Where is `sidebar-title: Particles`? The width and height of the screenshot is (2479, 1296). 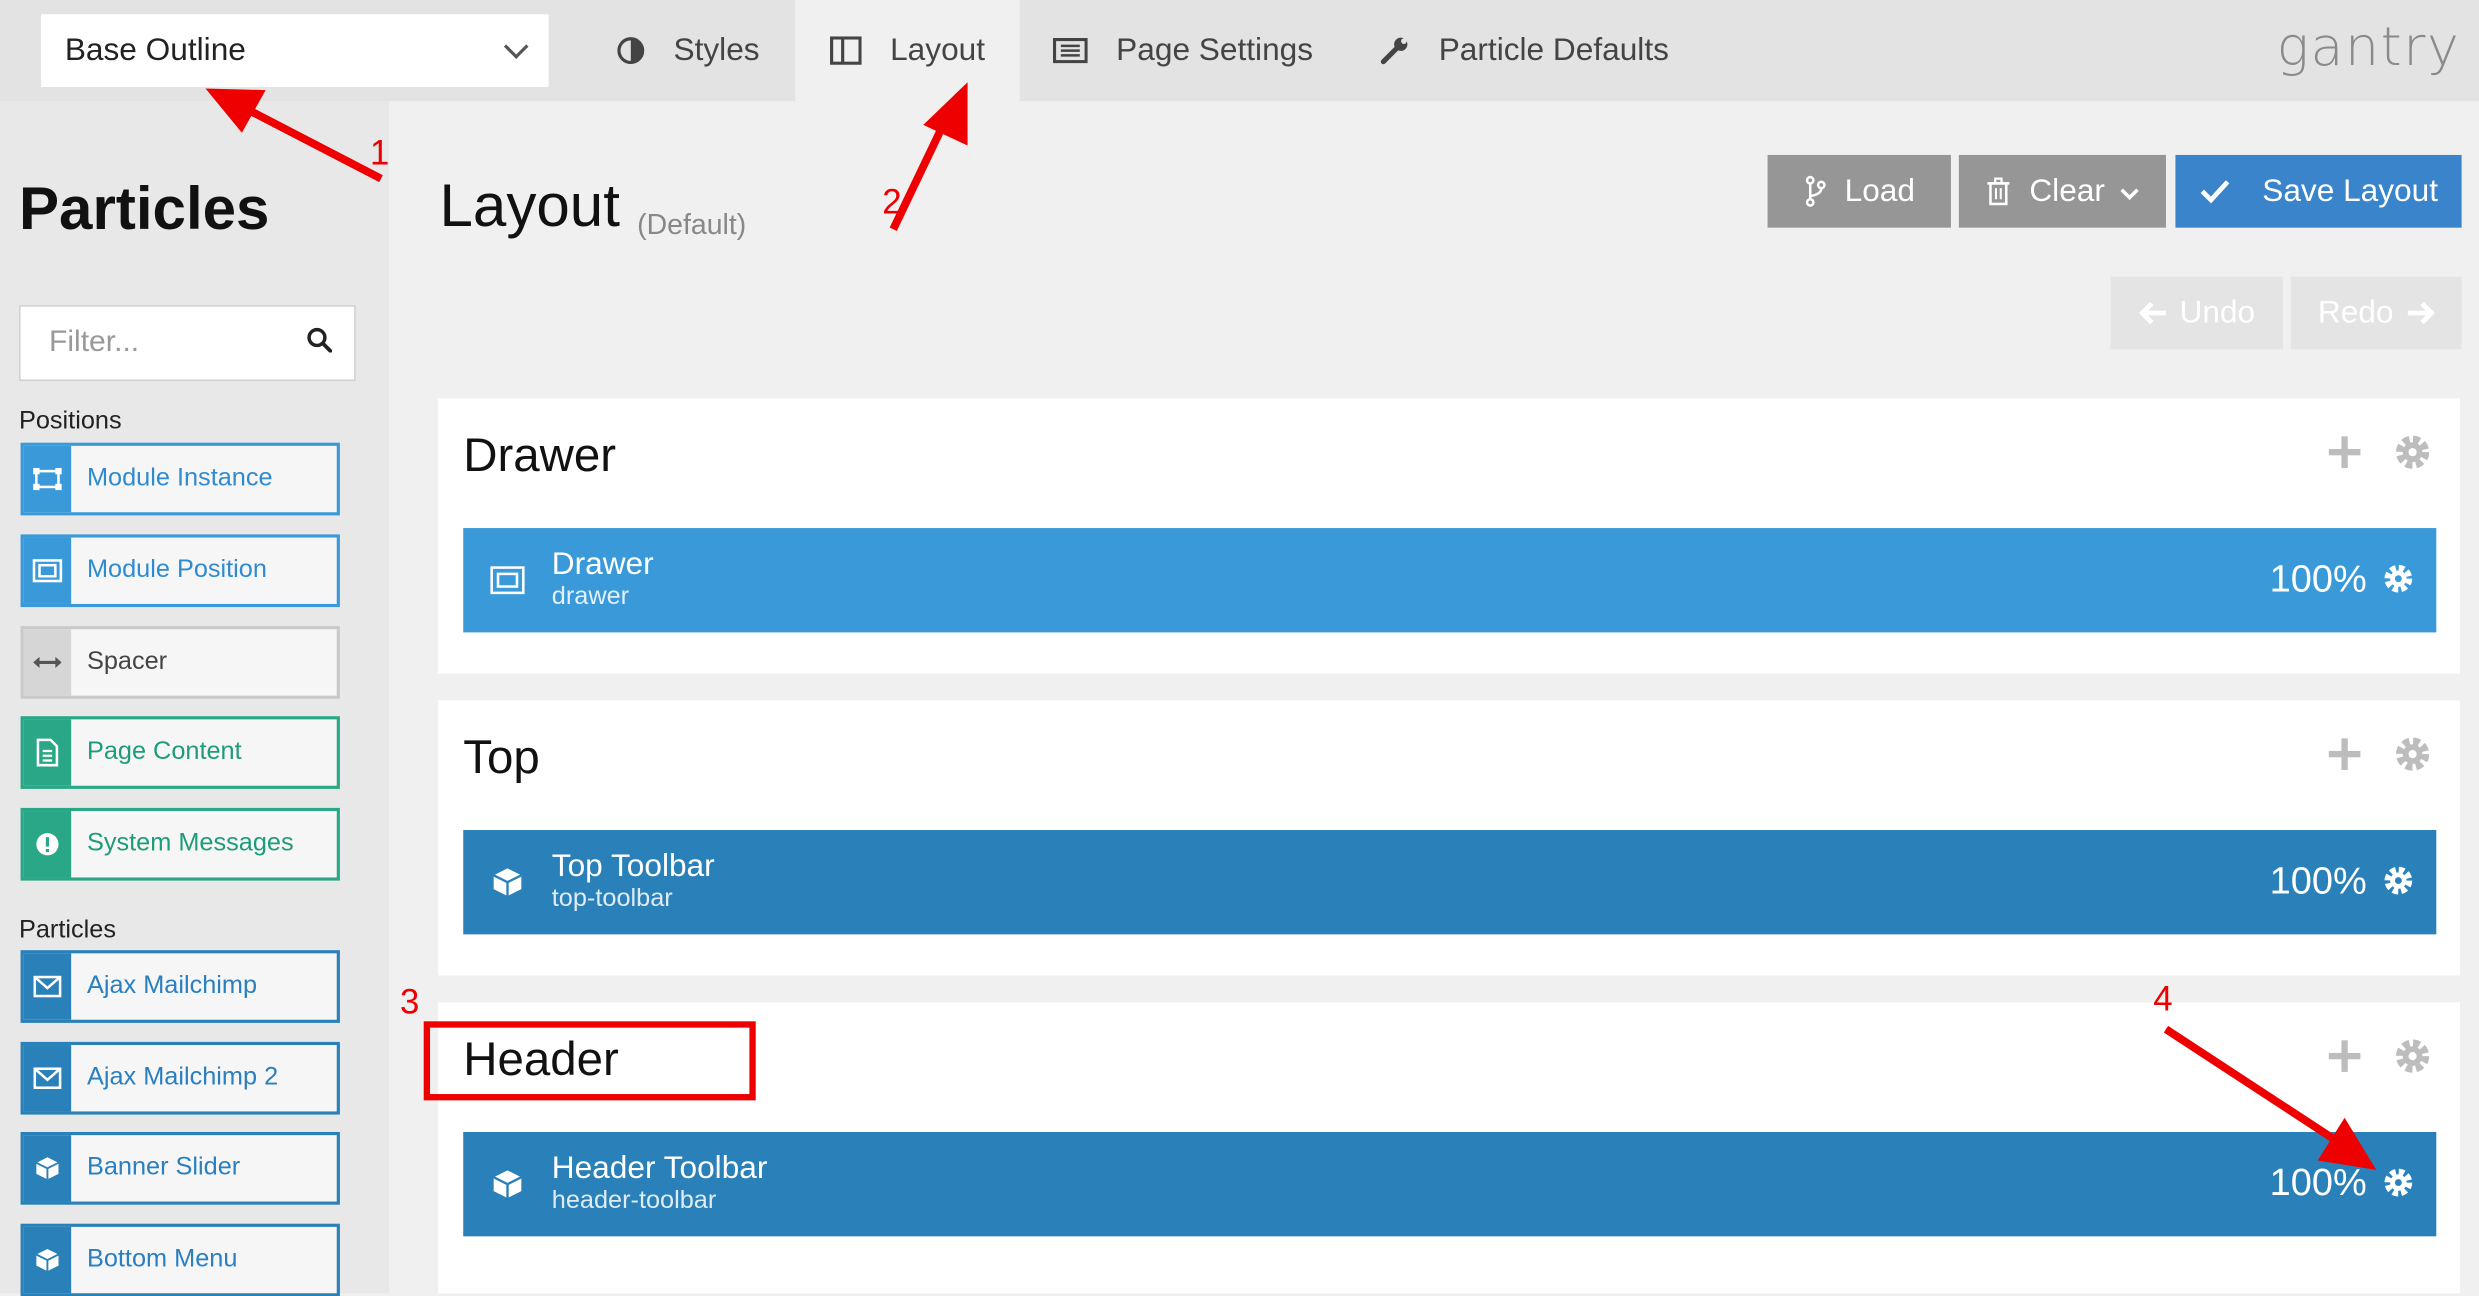 sidebar-title: Particles is located at coordinates (144, 210).